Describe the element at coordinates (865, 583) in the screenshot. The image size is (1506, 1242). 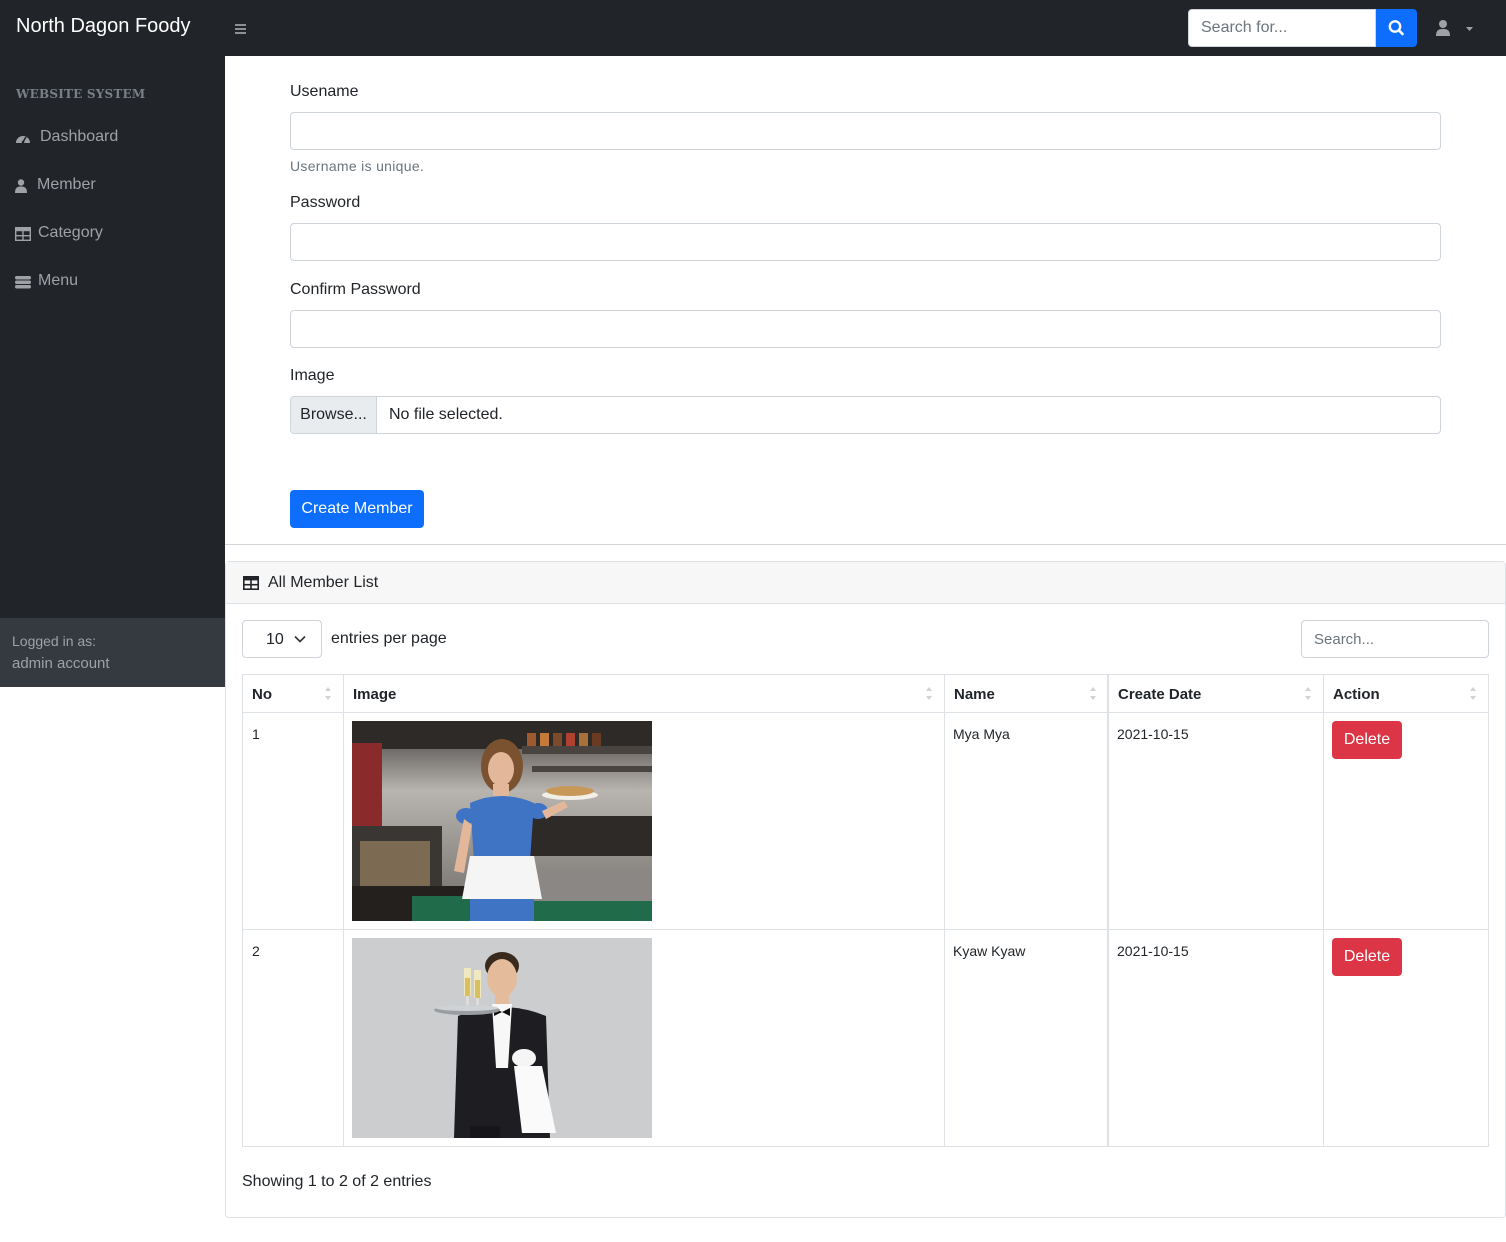
I see `card-header: All Member List` at that location.